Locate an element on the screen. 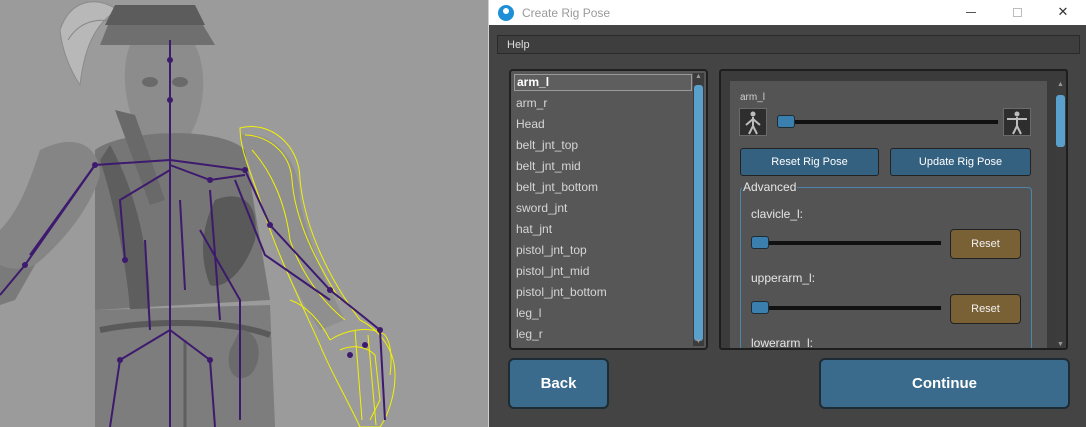 This screenshot has height=427, width=1086. settings-scrollbar: ▲ ▼ is located at coordinates (1060, 214).